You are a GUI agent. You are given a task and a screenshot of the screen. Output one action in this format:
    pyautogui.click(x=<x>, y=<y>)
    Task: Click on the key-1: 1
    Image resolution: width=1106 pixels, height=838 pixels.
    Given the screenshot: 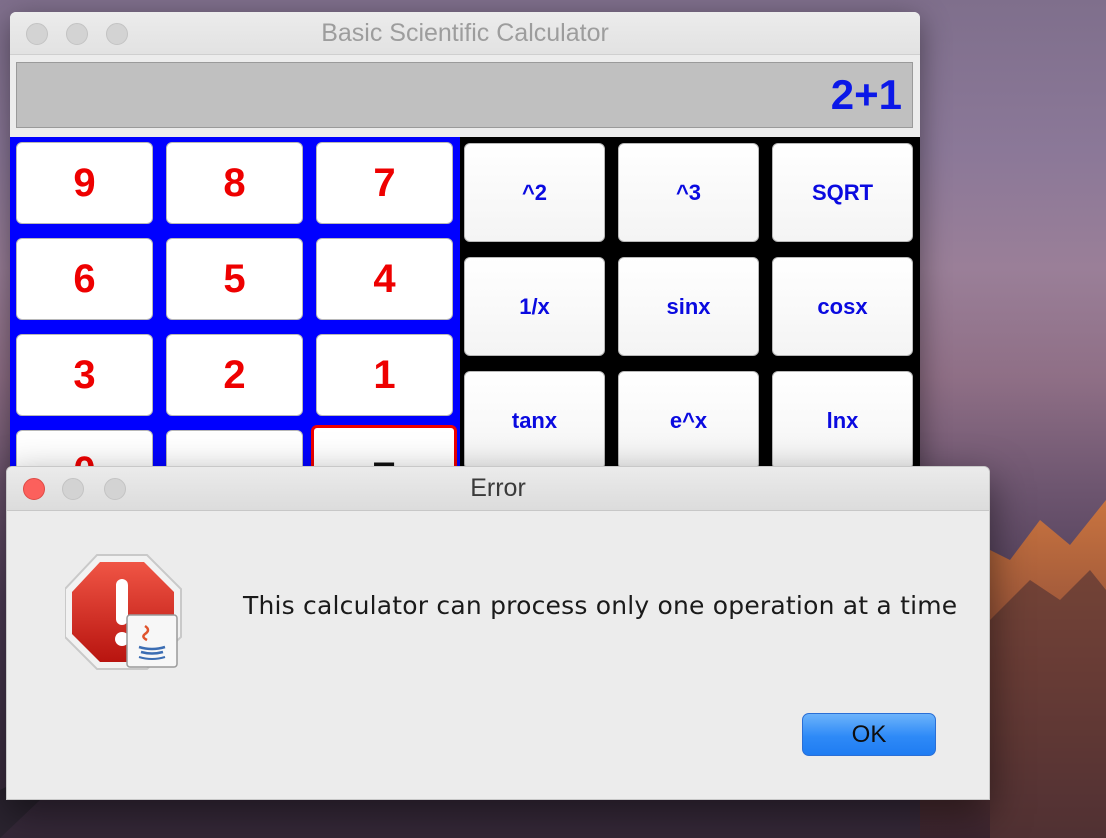 What is the action you would take?
    pyautogui.click(x=384, y=375)
    